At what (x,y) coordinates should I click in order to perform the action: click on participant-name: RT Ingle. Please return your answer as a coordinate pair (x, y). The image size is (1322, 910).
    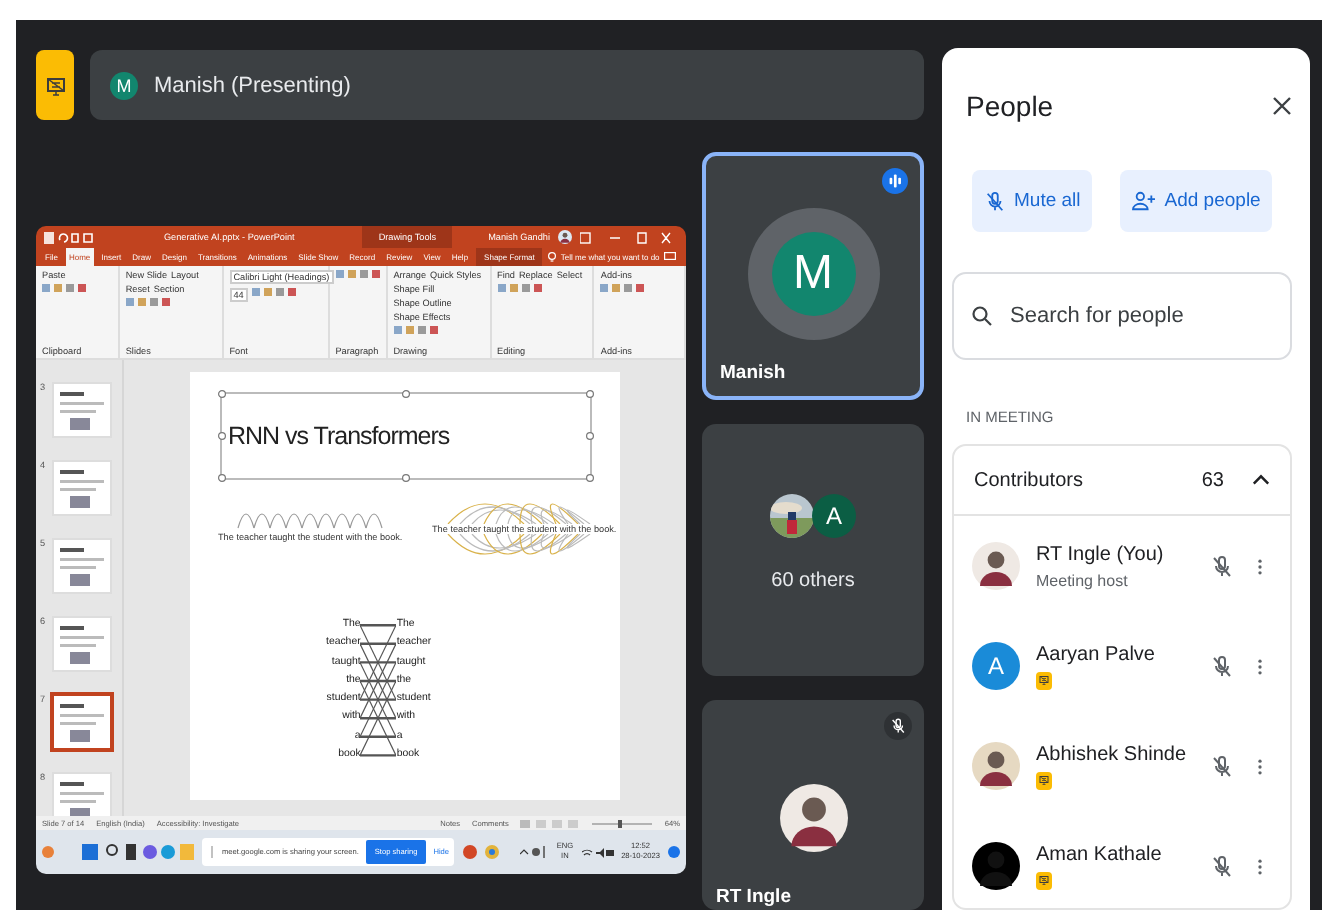
    Looking at the image, I should click on (753, 897).